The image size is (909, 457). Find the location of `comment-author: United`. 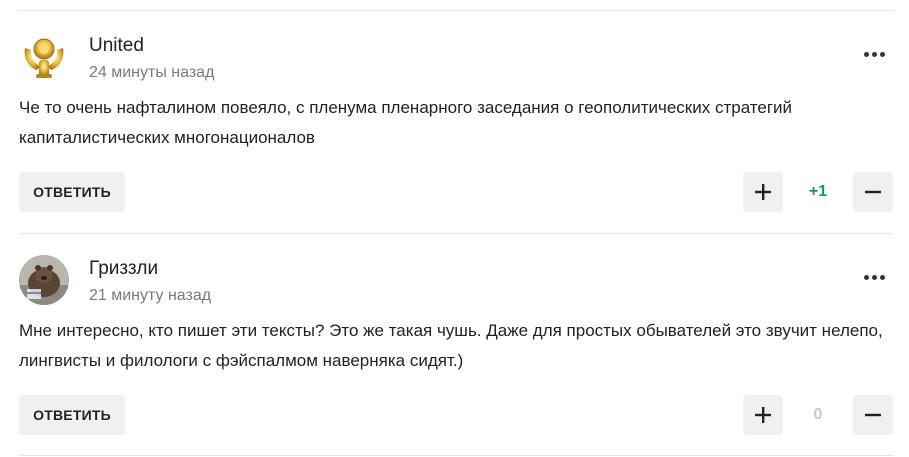

comment-author: United is located at coordinates (116, 46).